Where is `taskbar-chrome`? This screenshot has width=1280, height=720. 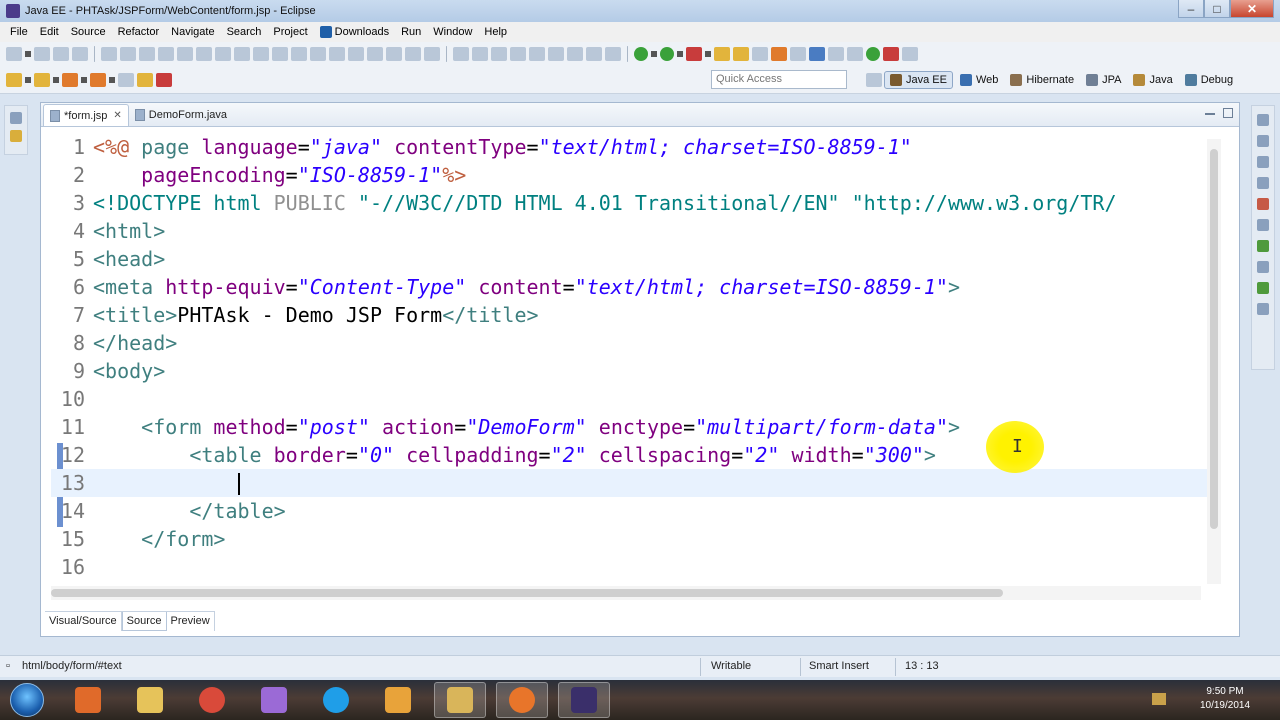 taskbar-chrome is located at coordinates (212, 700).